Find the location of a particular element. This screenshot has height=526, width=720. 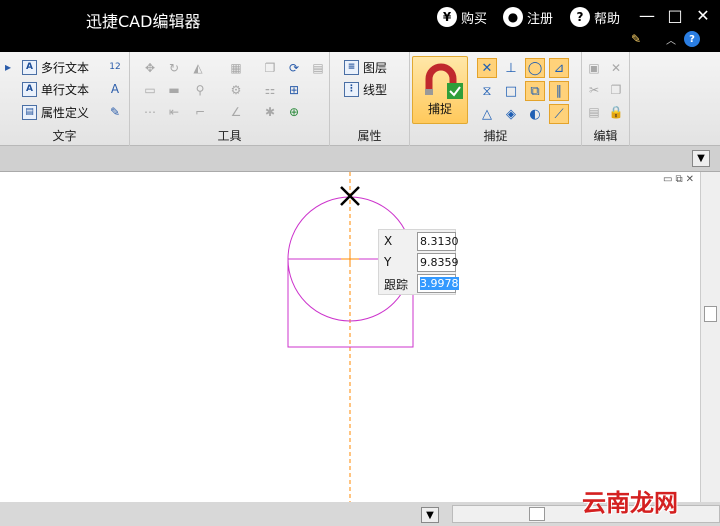

offset-icon: ⇤ is located at coordinates (174, 112).